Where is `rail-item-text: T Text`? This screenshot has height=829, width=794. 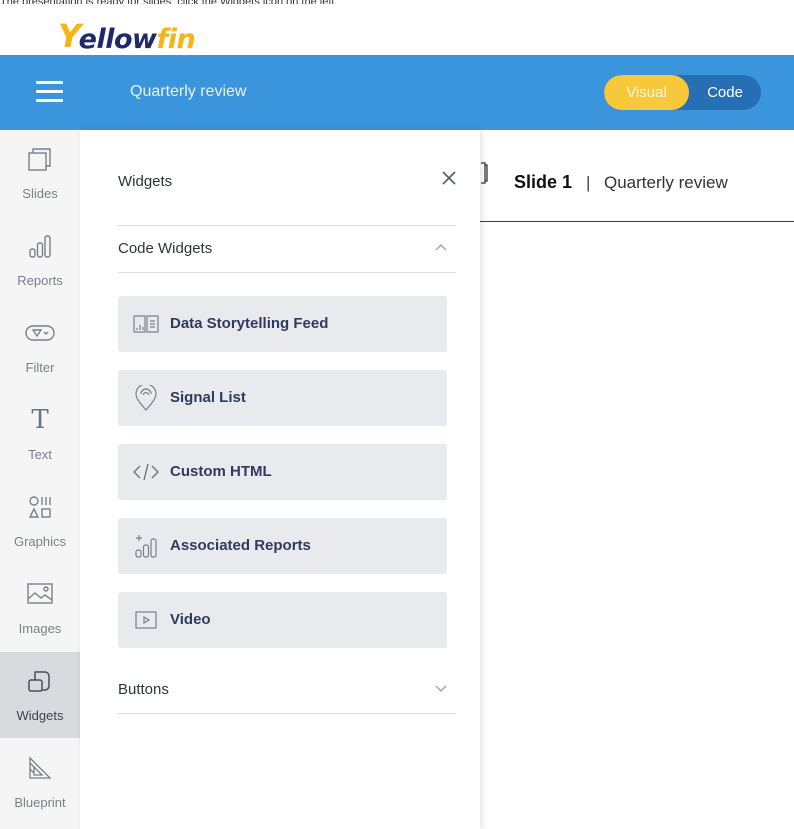
rail-item-text: T Text is located at coordinates (40, 434).